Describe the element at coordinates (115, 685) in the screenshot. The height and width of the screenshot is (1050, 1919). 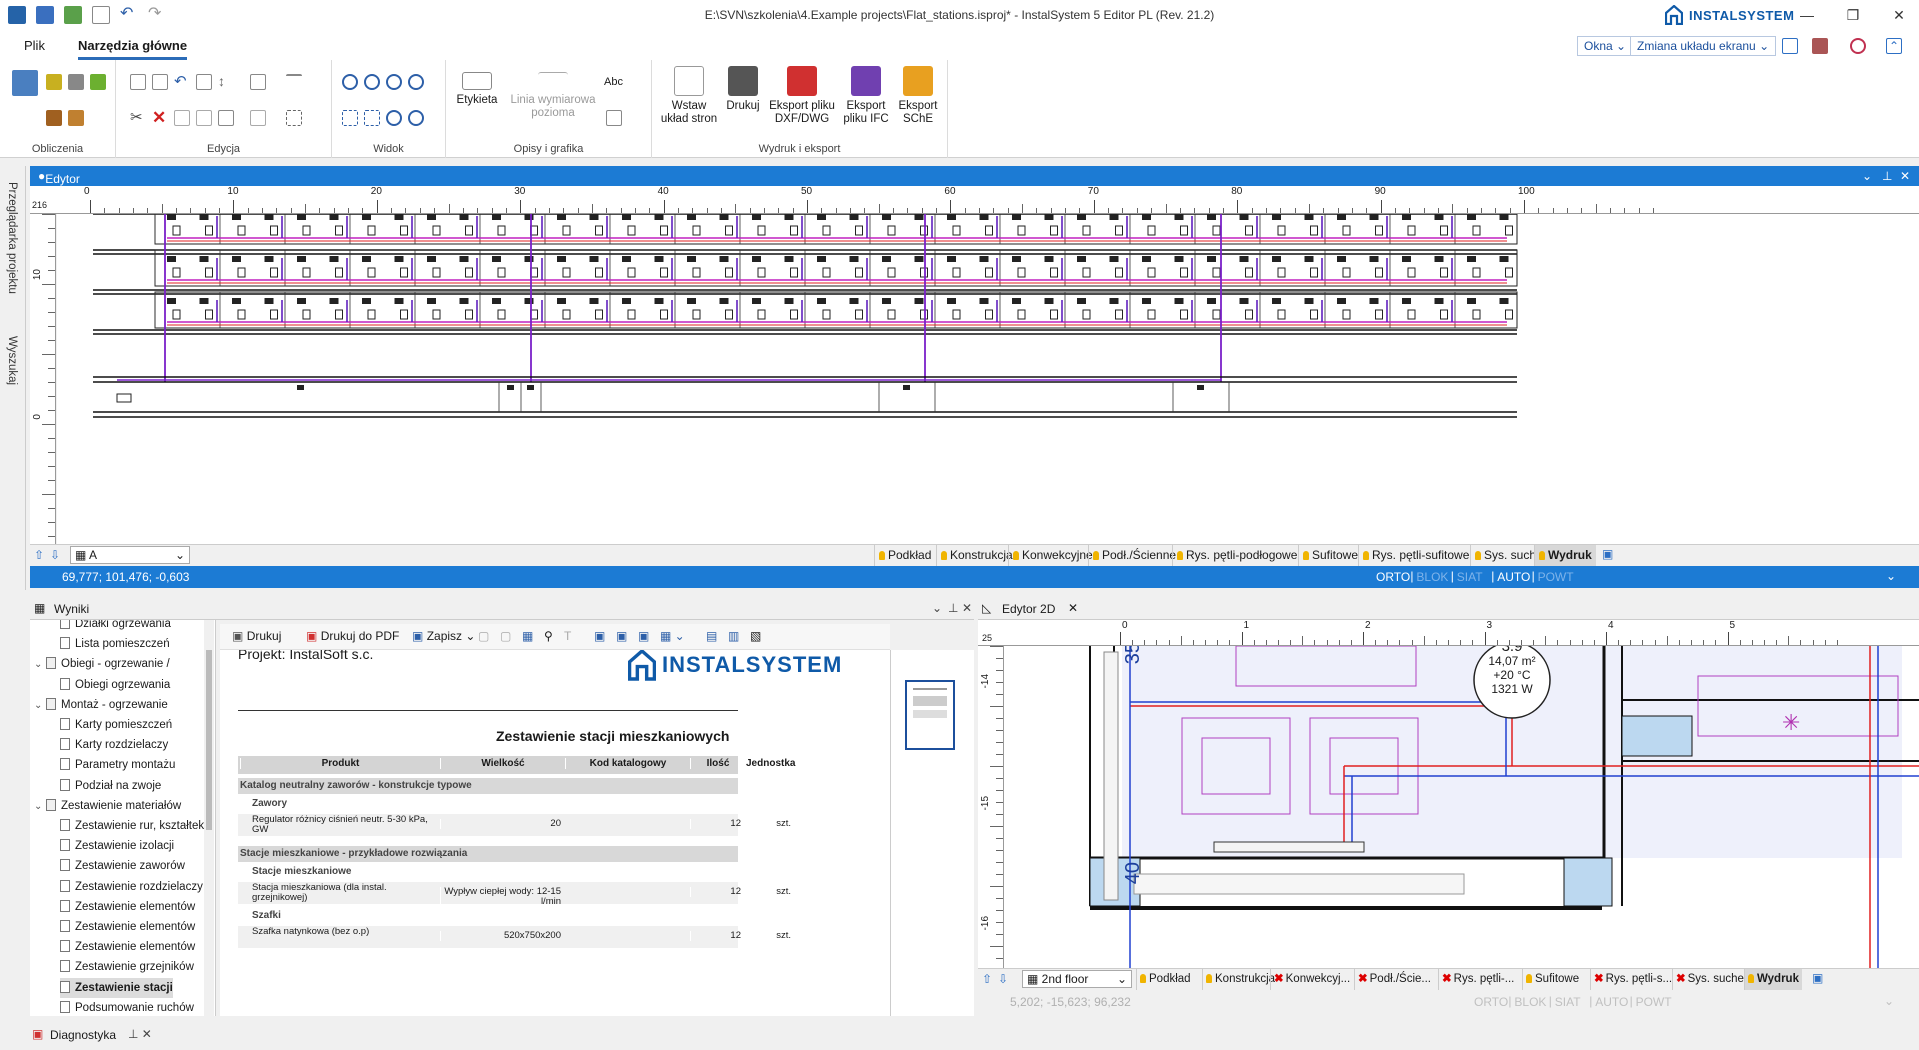
I see `tree-item: Obiegi ogrzewania` at that location.